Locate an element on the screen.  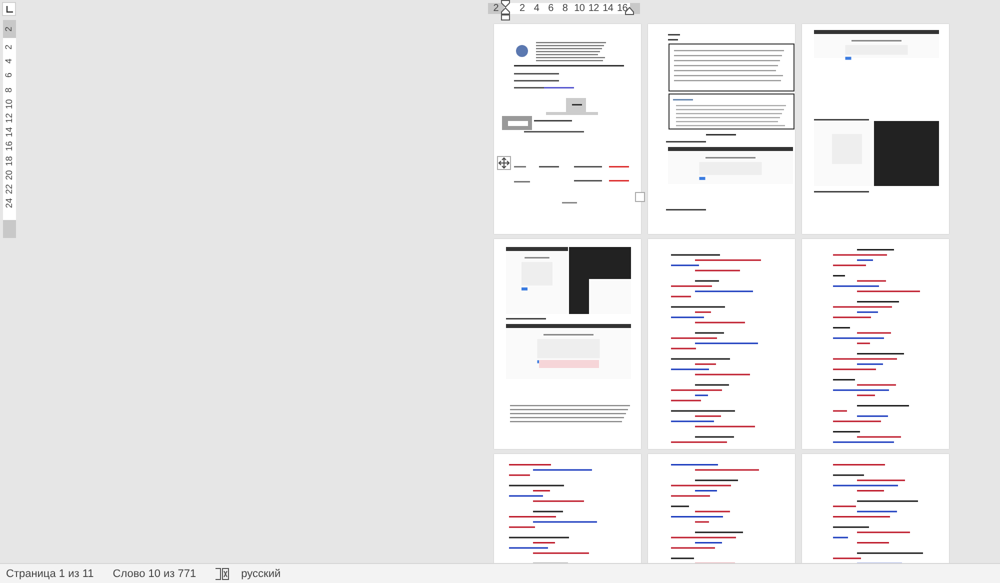
tab-stop-button is located at coordinates (9, 9).